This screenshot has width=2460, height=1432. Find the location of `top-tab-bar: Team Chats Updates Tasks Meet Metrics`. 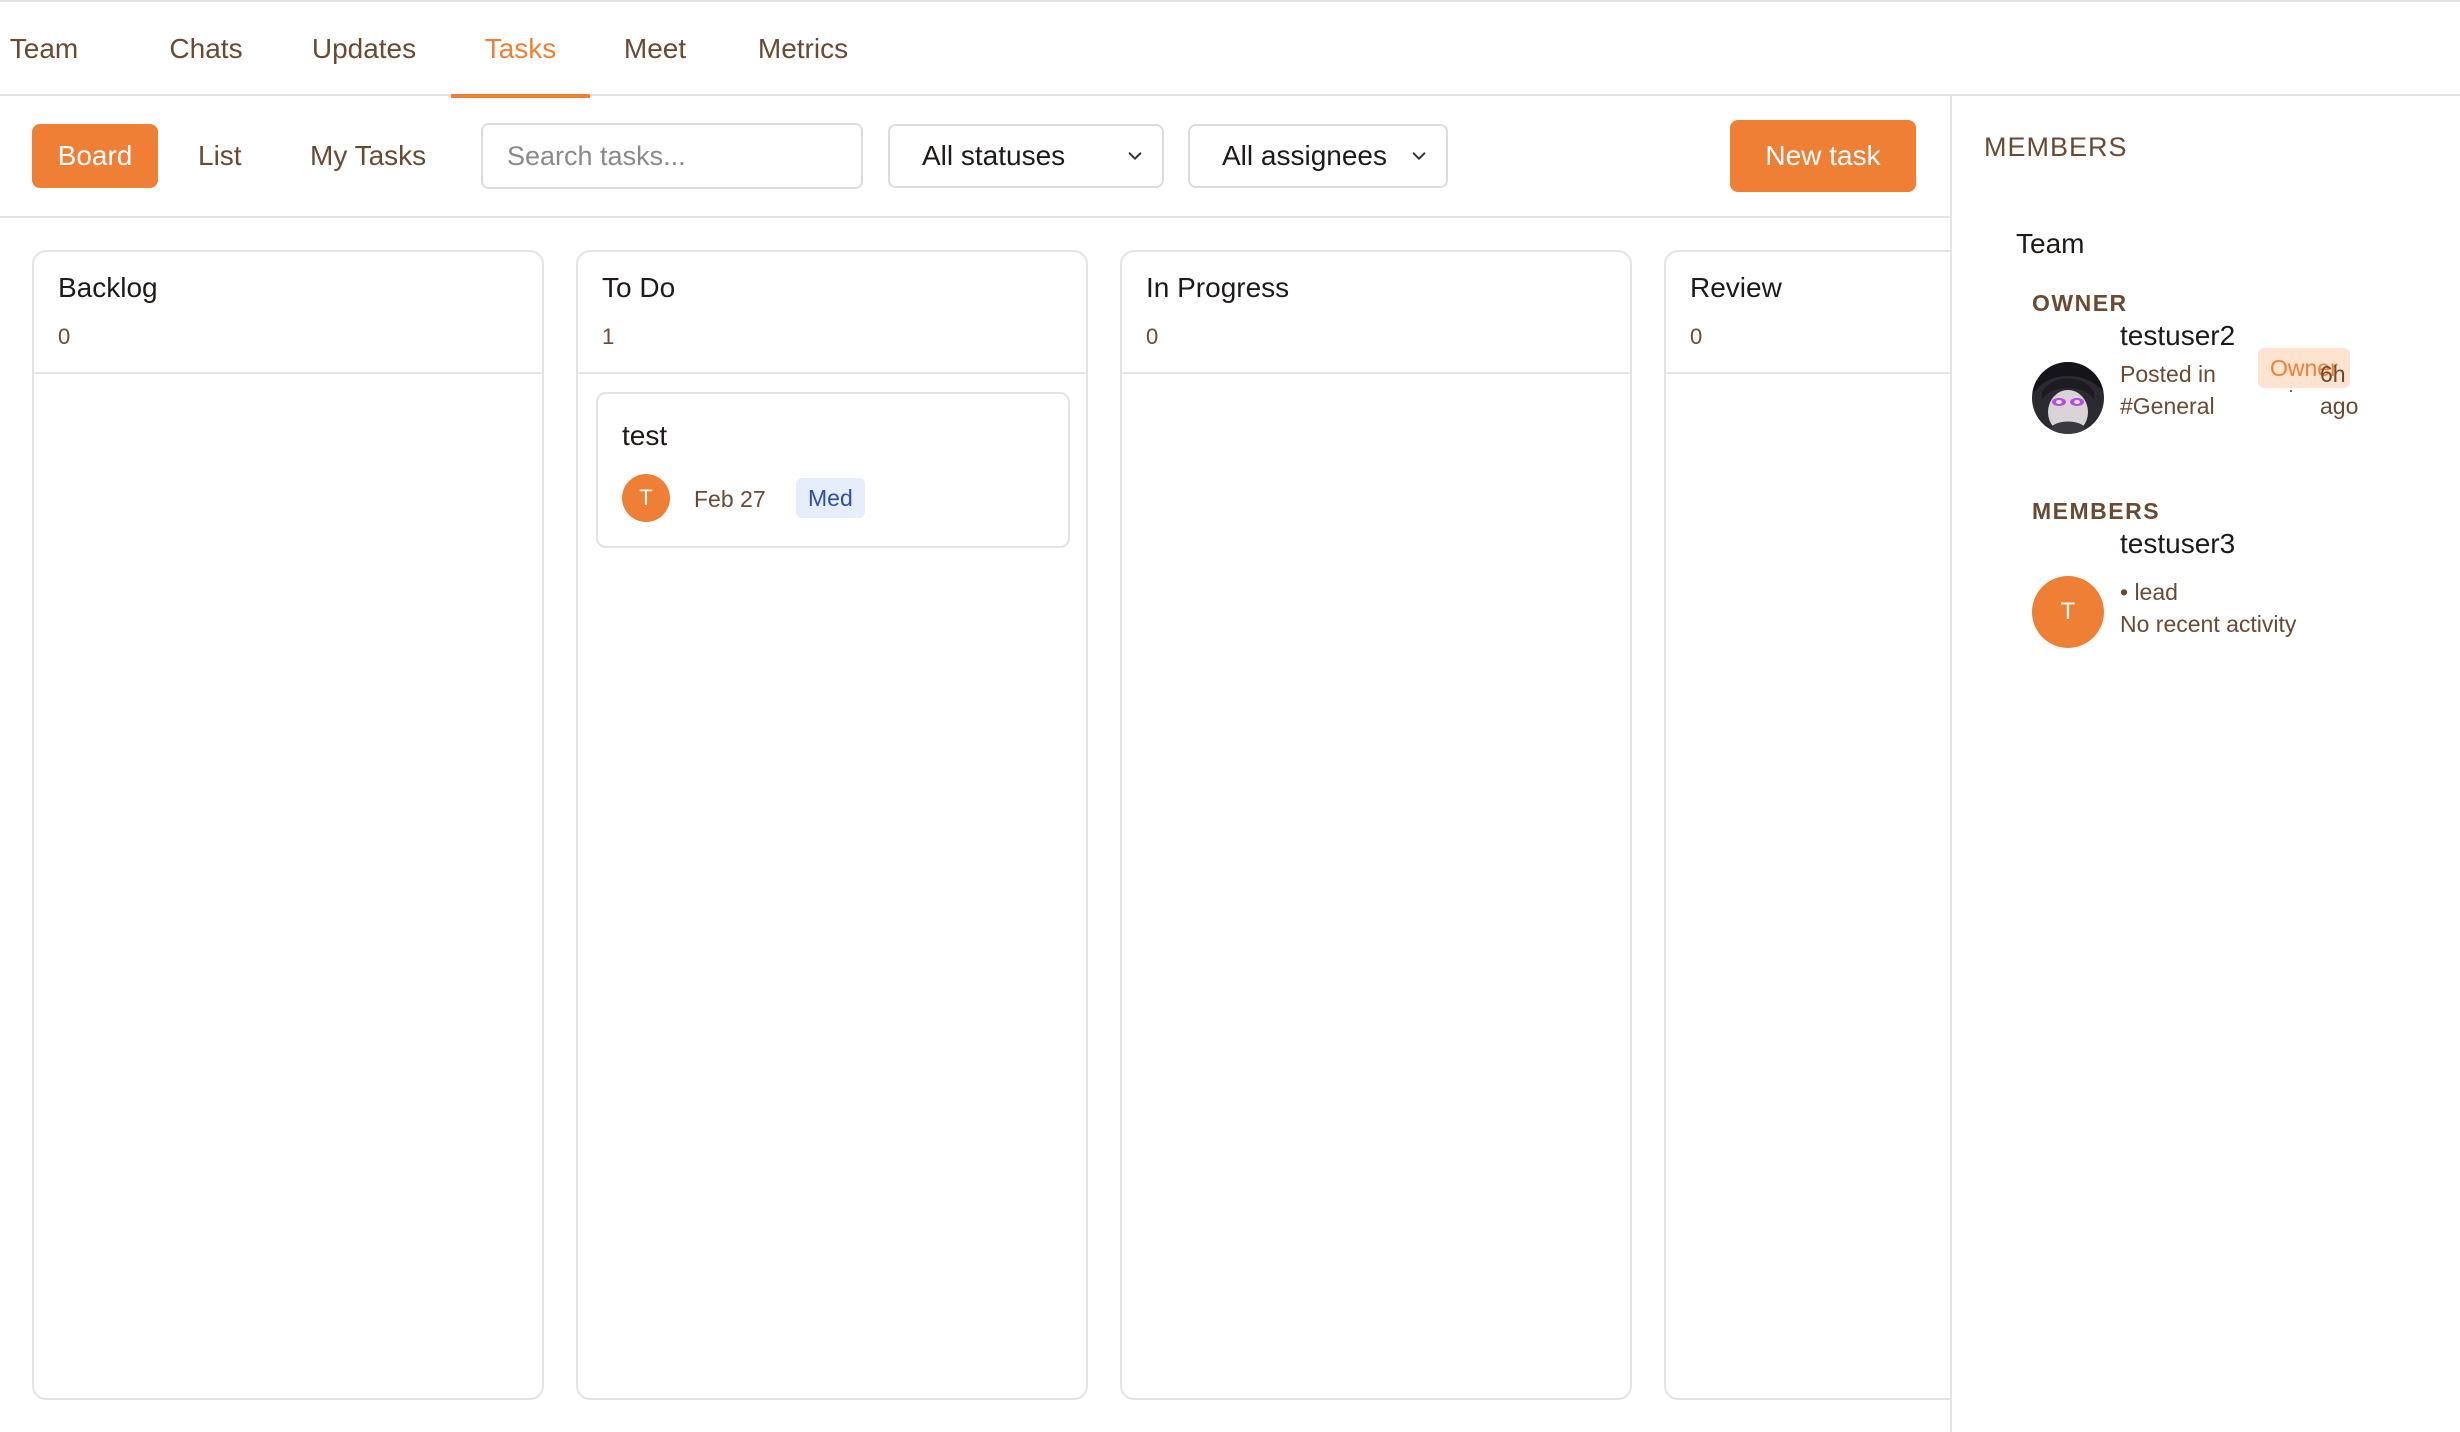

top-tab-bar: Team Chats Updates Tasks Meet Metrics is located at coordinates (1230, 49).